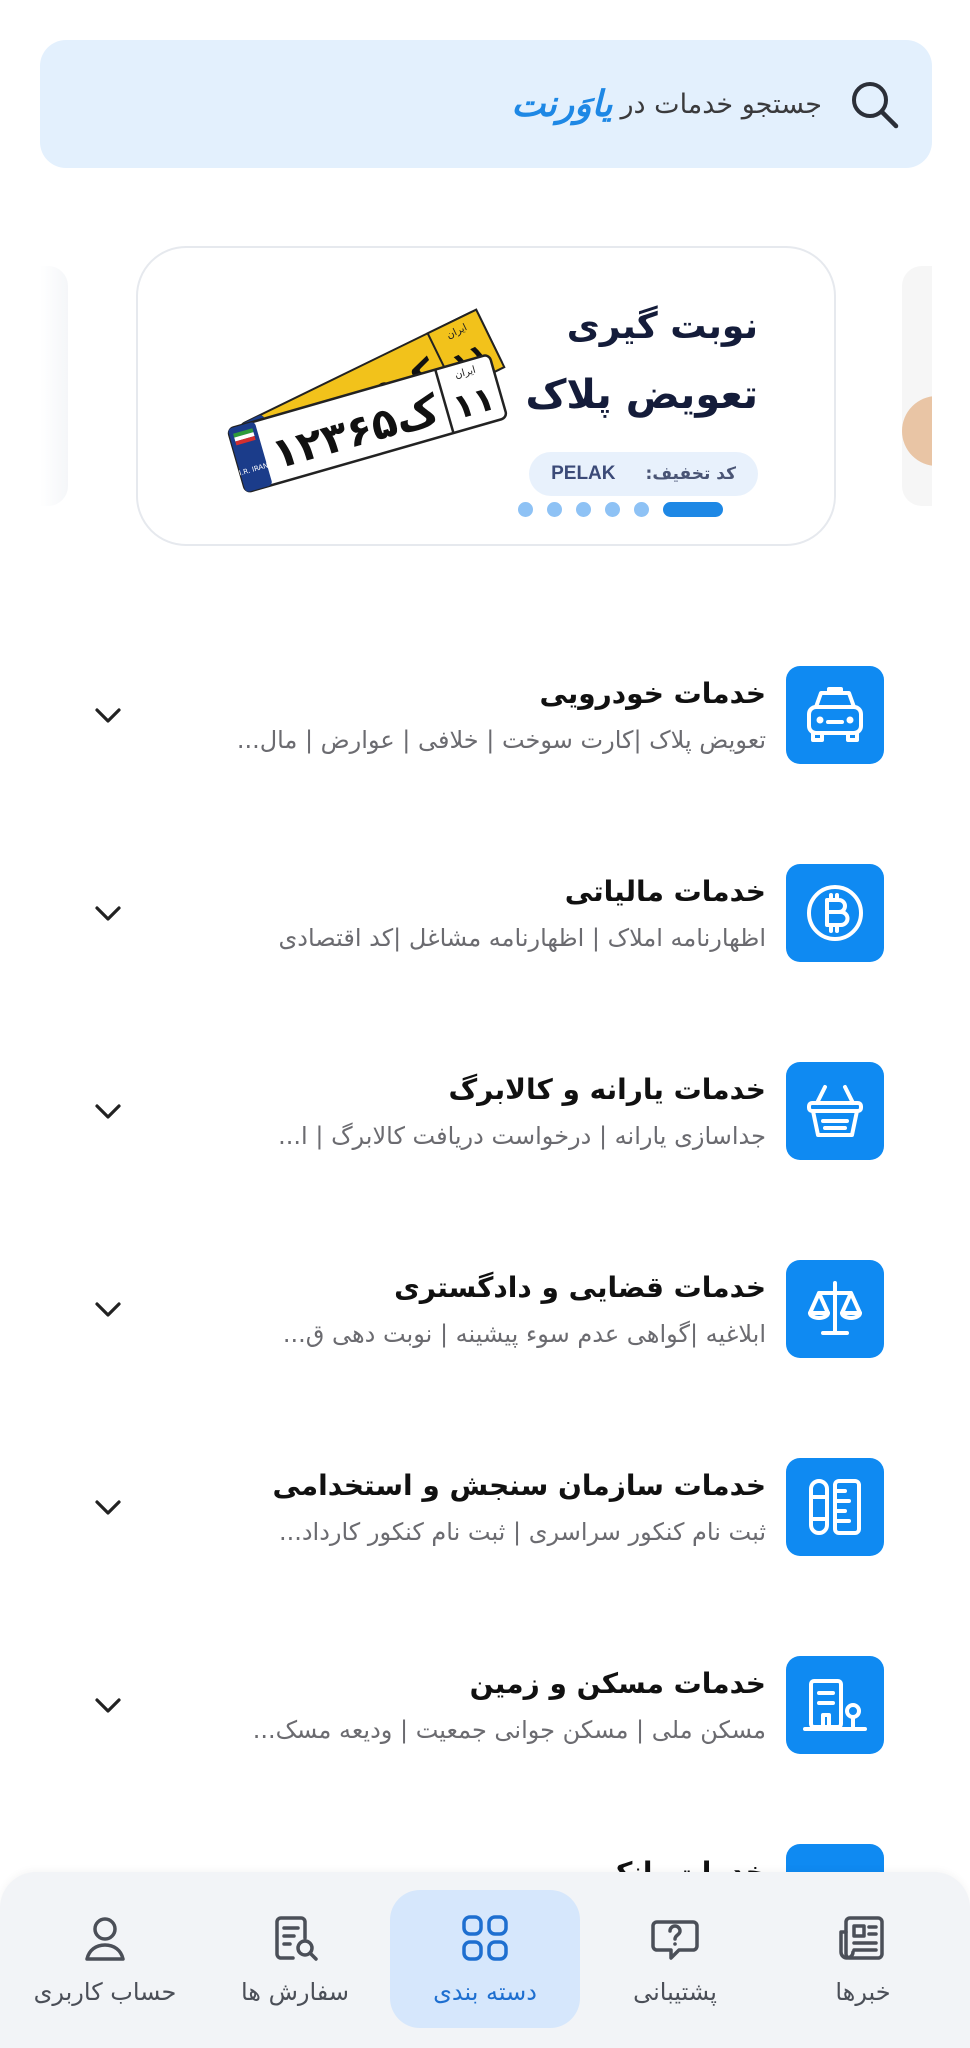 The height and width of the screenshot is (2048, 970). I want to click on building-icon, so click(835, 1705).